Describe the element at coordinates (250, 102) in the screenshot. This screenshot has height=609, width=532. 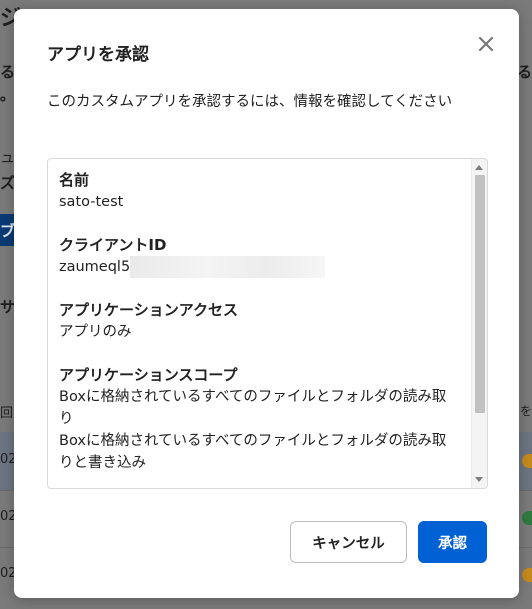
I see `dialog-description: このカスタムアプリを承認するには、情報を確認してください` at that location.